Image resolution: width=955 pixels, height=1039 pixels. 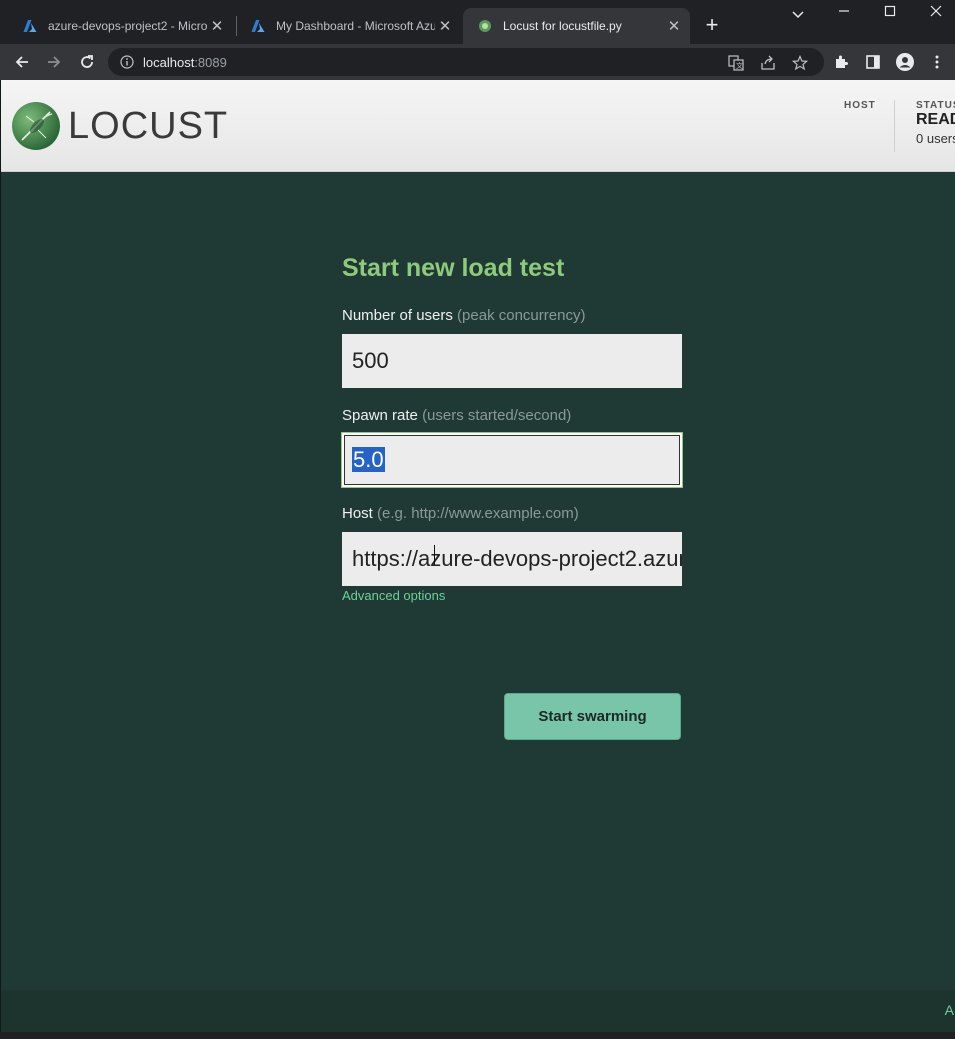 What do you see at coordinates (357, 513) in the screenshot?
I see `host-label-text: Host` at bounding box center [357, 513].